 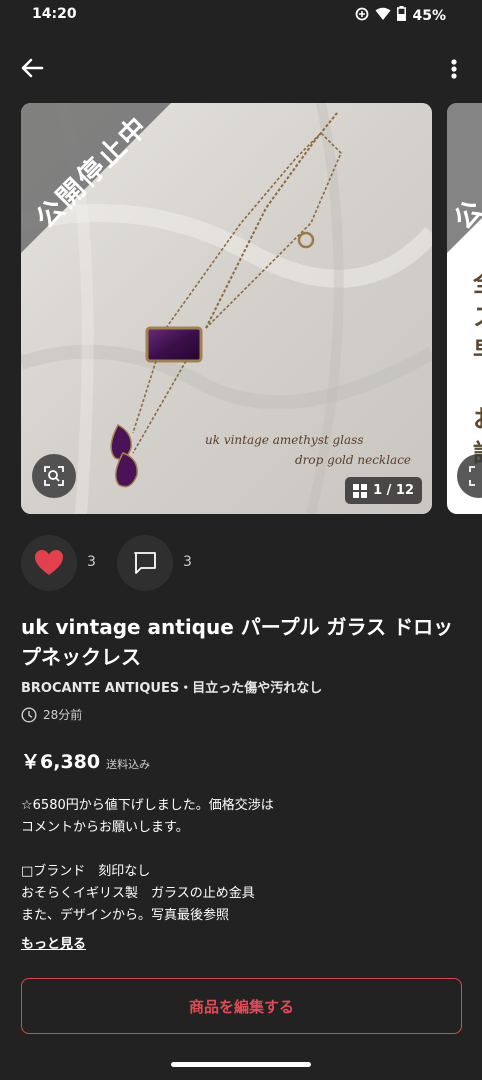 I want to click on image-counter-text: 1 / 12, so click(x=393, y=490).